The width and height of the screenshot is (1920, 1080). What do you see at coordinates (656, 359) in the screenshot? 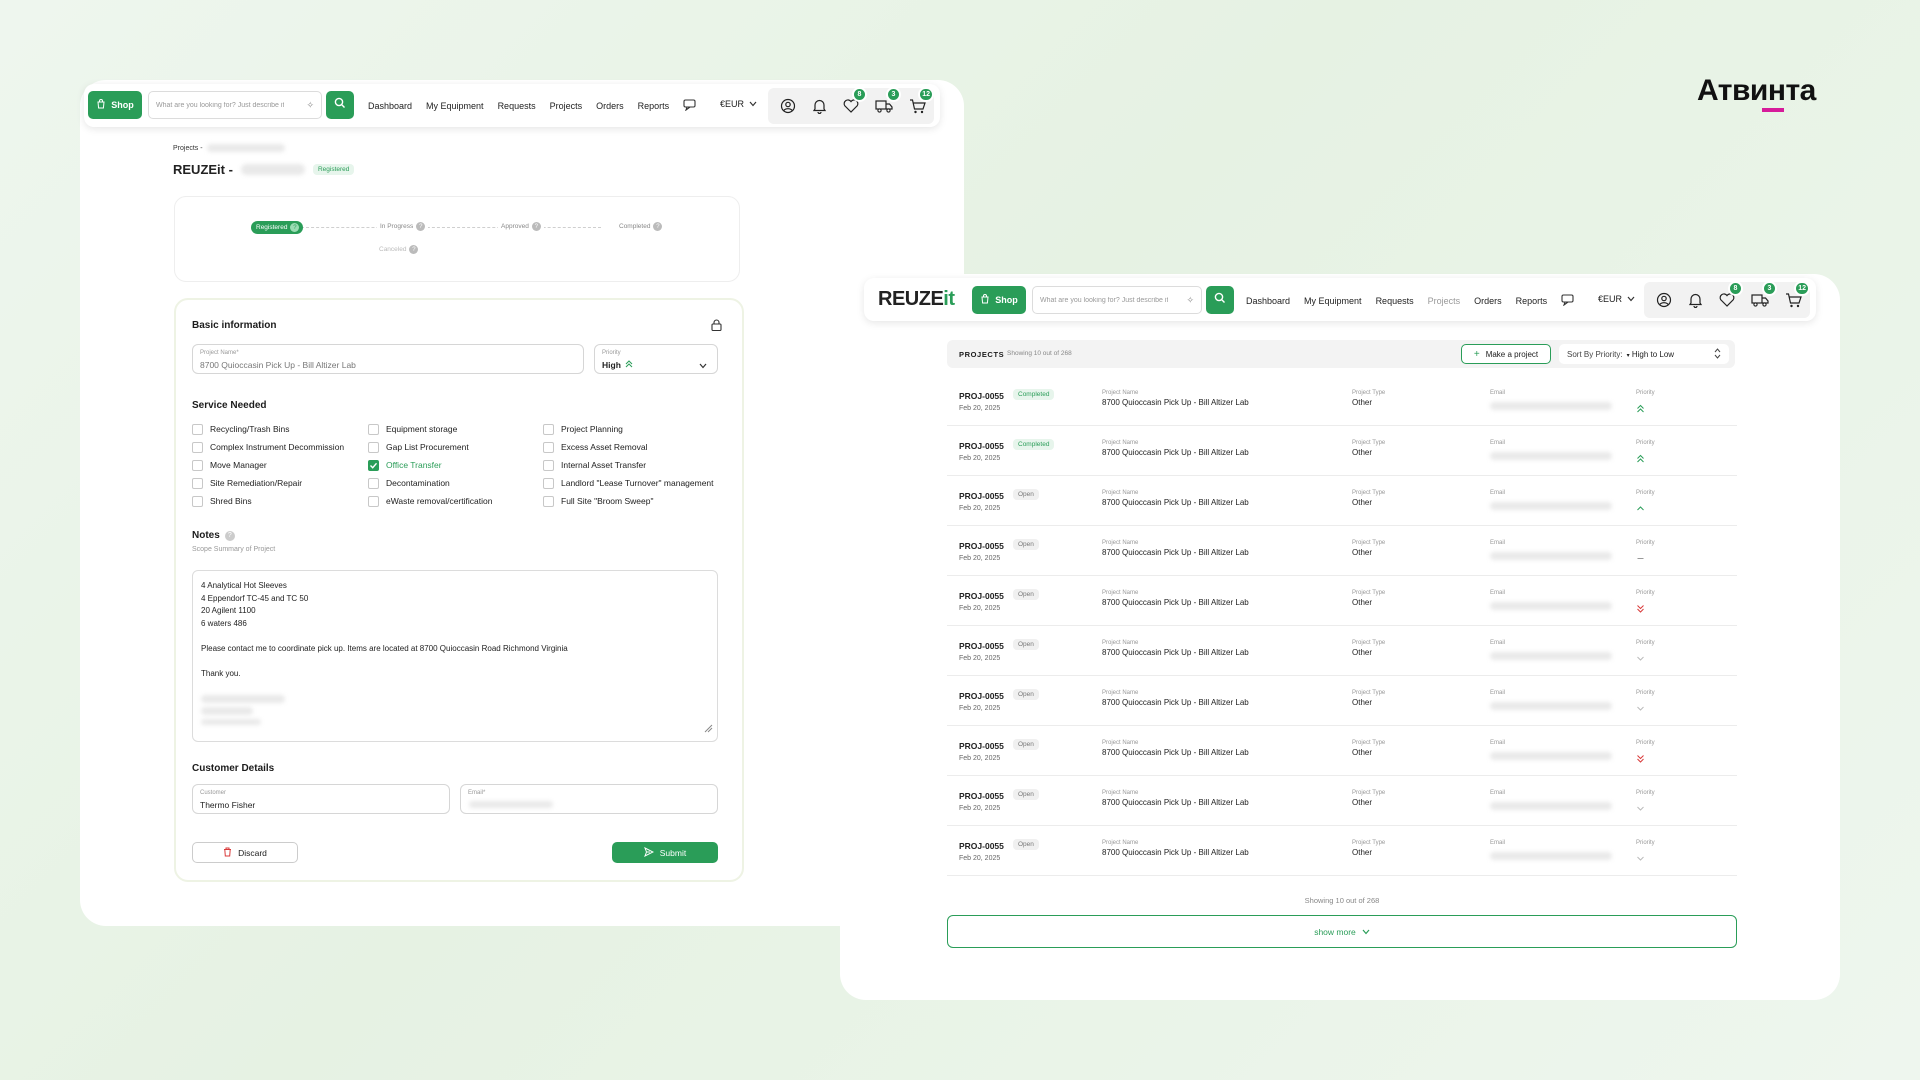
I see `priority-select: Priority High` at bounding box center [656, 359].